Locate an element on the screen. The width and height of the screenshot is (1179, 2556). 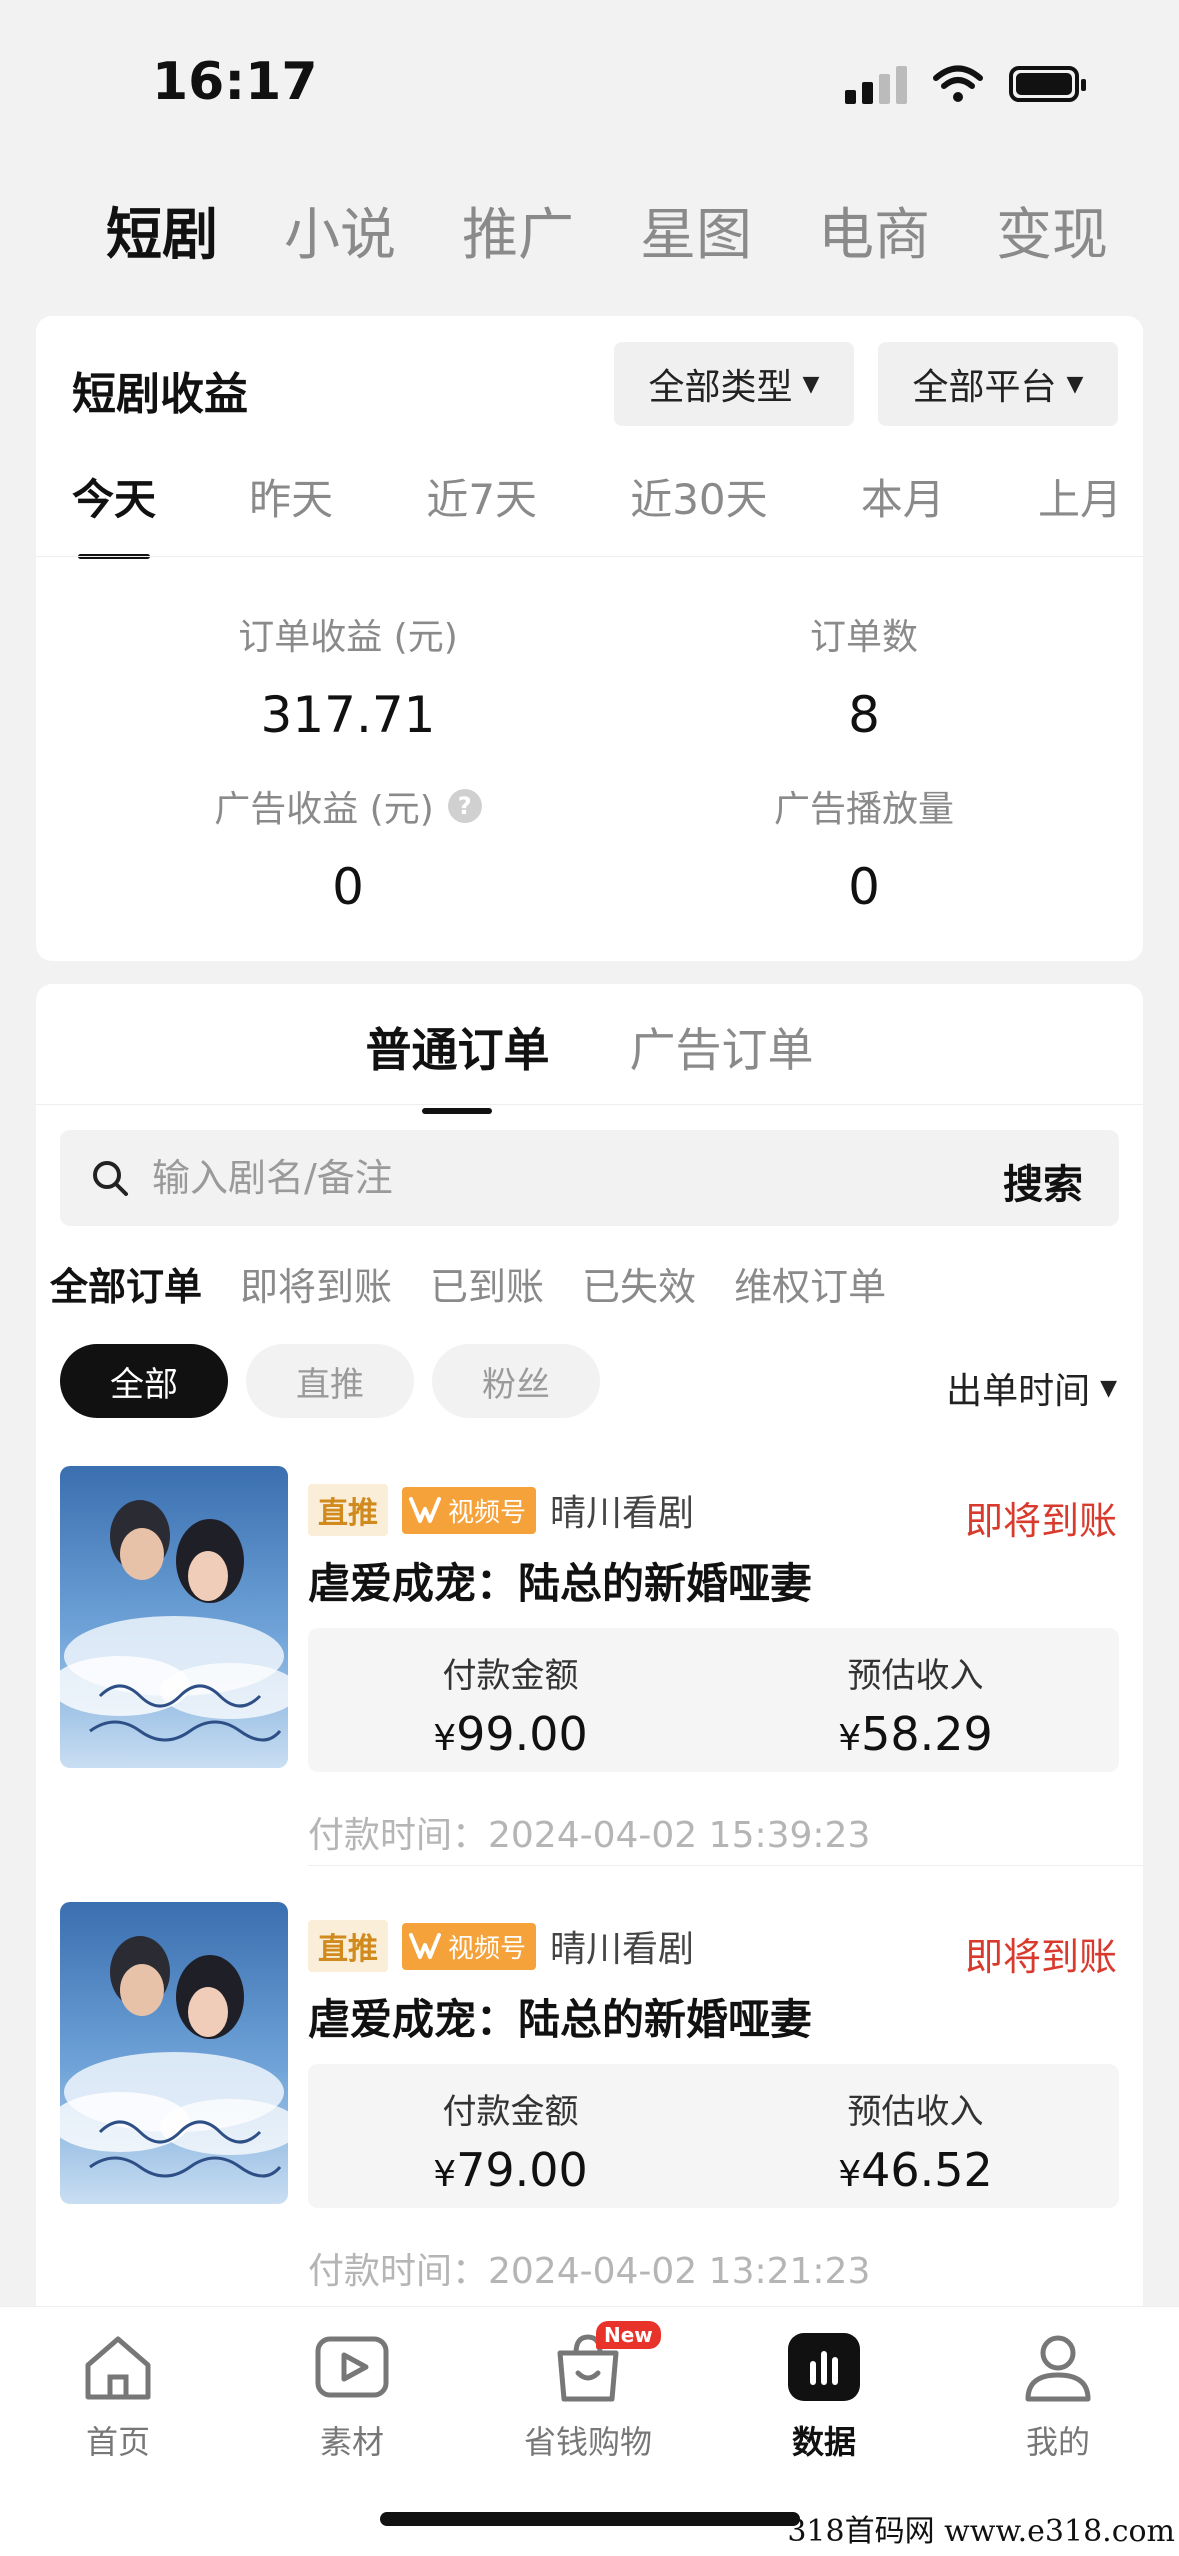
ad-plays-label: 广告播放量 is located at coordinates (863, 809).